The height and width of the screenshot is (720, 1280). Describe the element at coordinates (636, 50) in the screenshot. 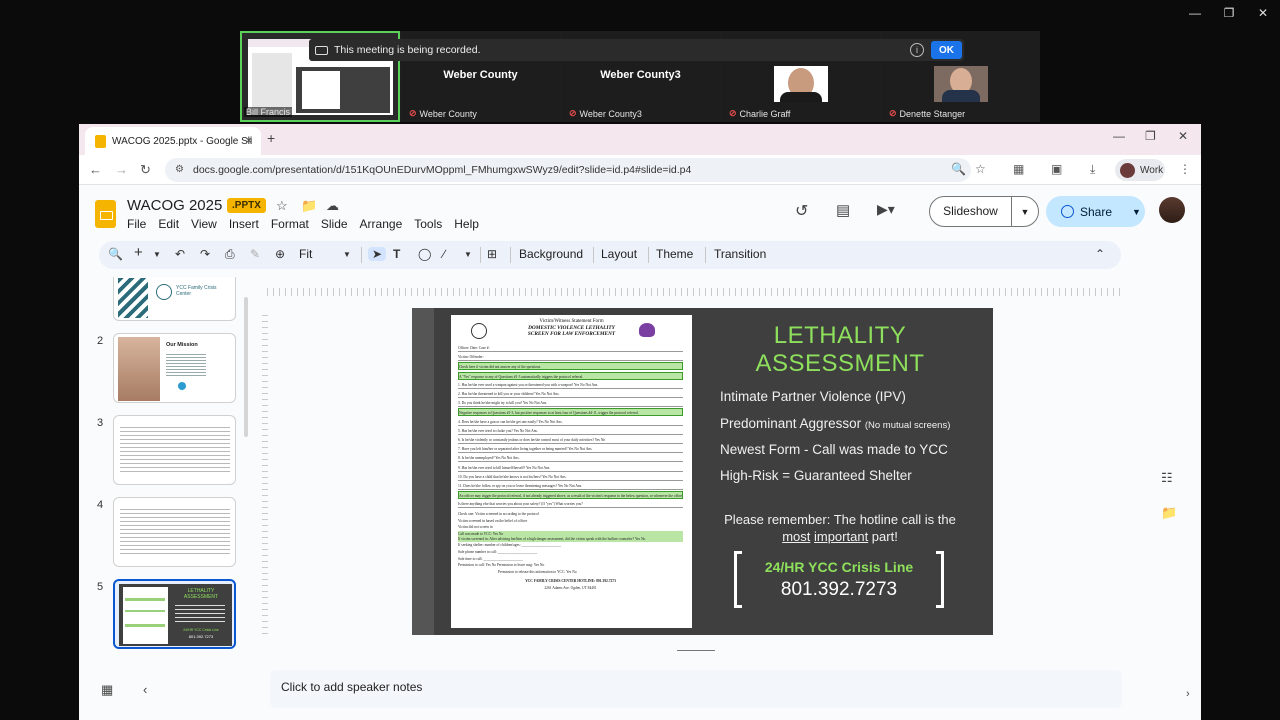

I see `recording-banner: This meeting is being recorded. i OK` at that location.